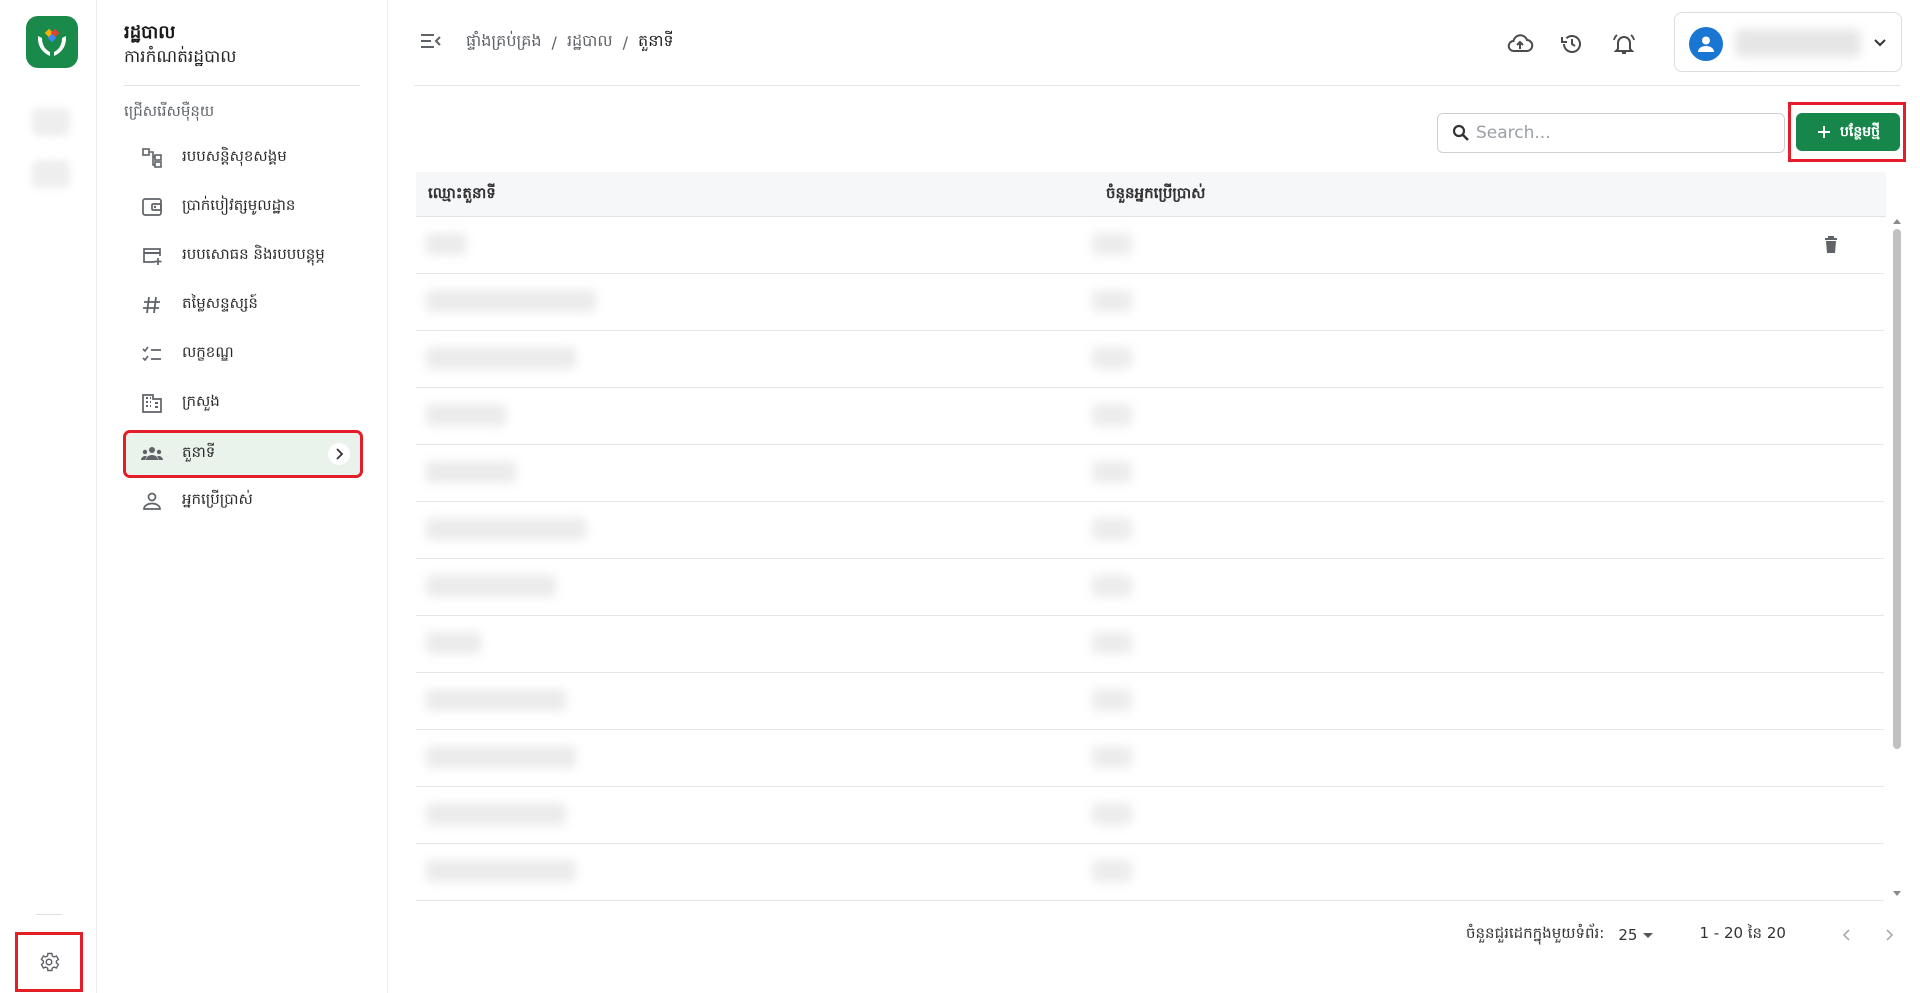 Image resolution: width=1920 pixels, height=993 pixels. I want to click on notifications-button, so click(1624, 44).